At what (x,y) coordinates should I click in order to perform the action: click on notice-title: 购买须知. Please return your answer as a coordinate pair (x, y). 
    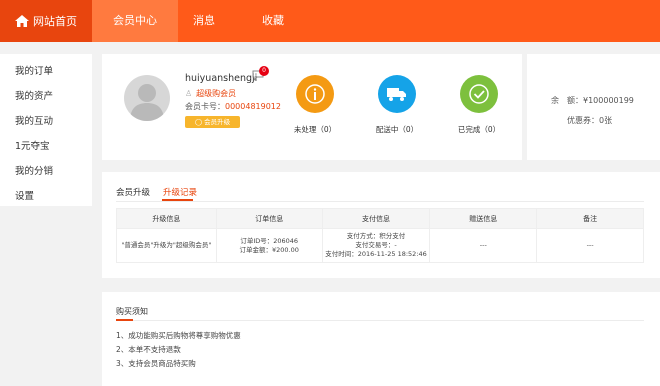
    Looking at the image, I should click on (132, 311).